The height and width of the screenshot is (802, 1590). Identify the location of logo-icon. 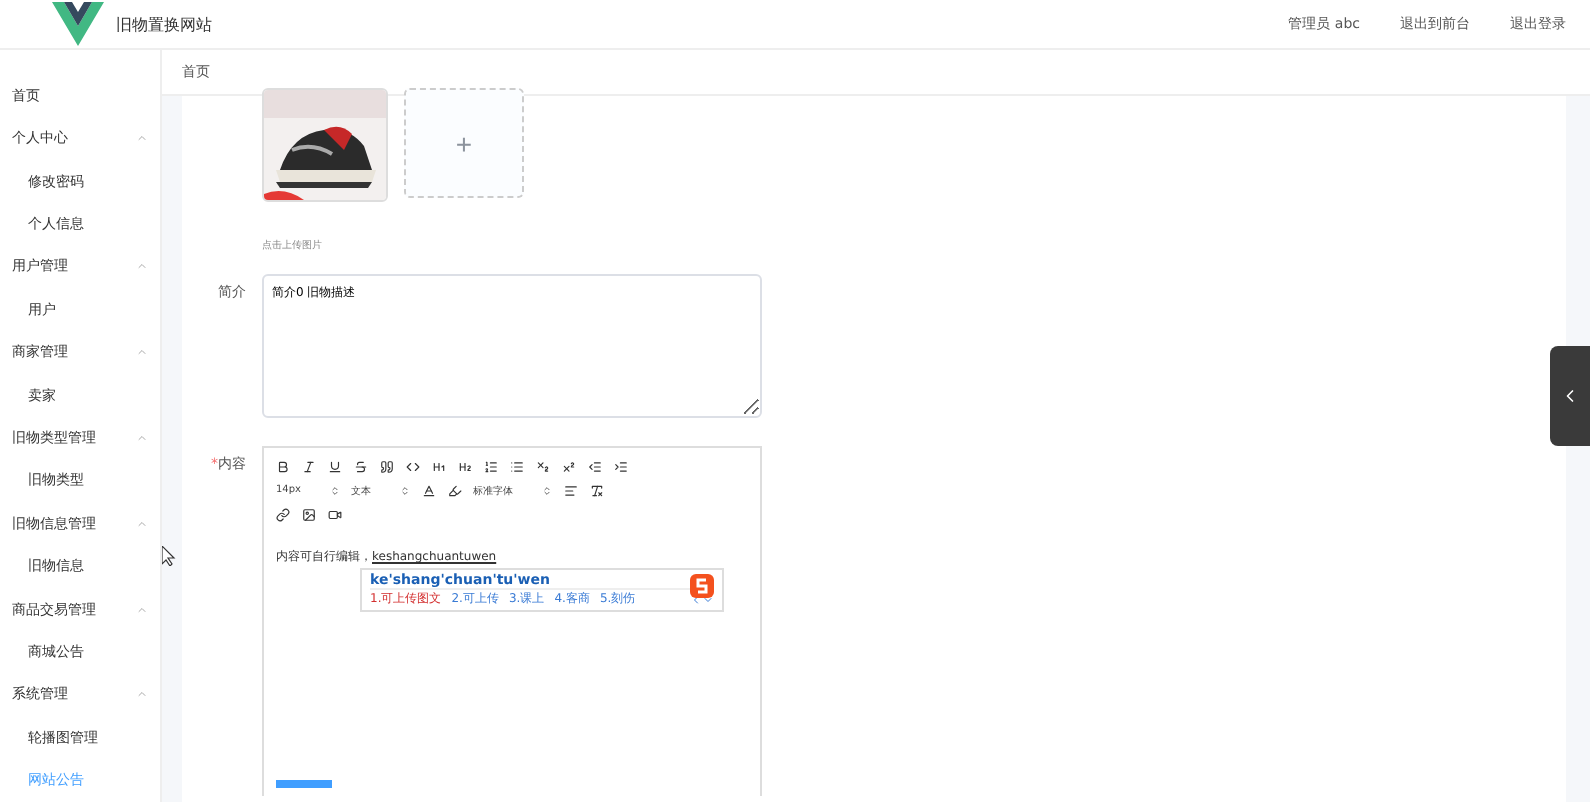
(78, 24).